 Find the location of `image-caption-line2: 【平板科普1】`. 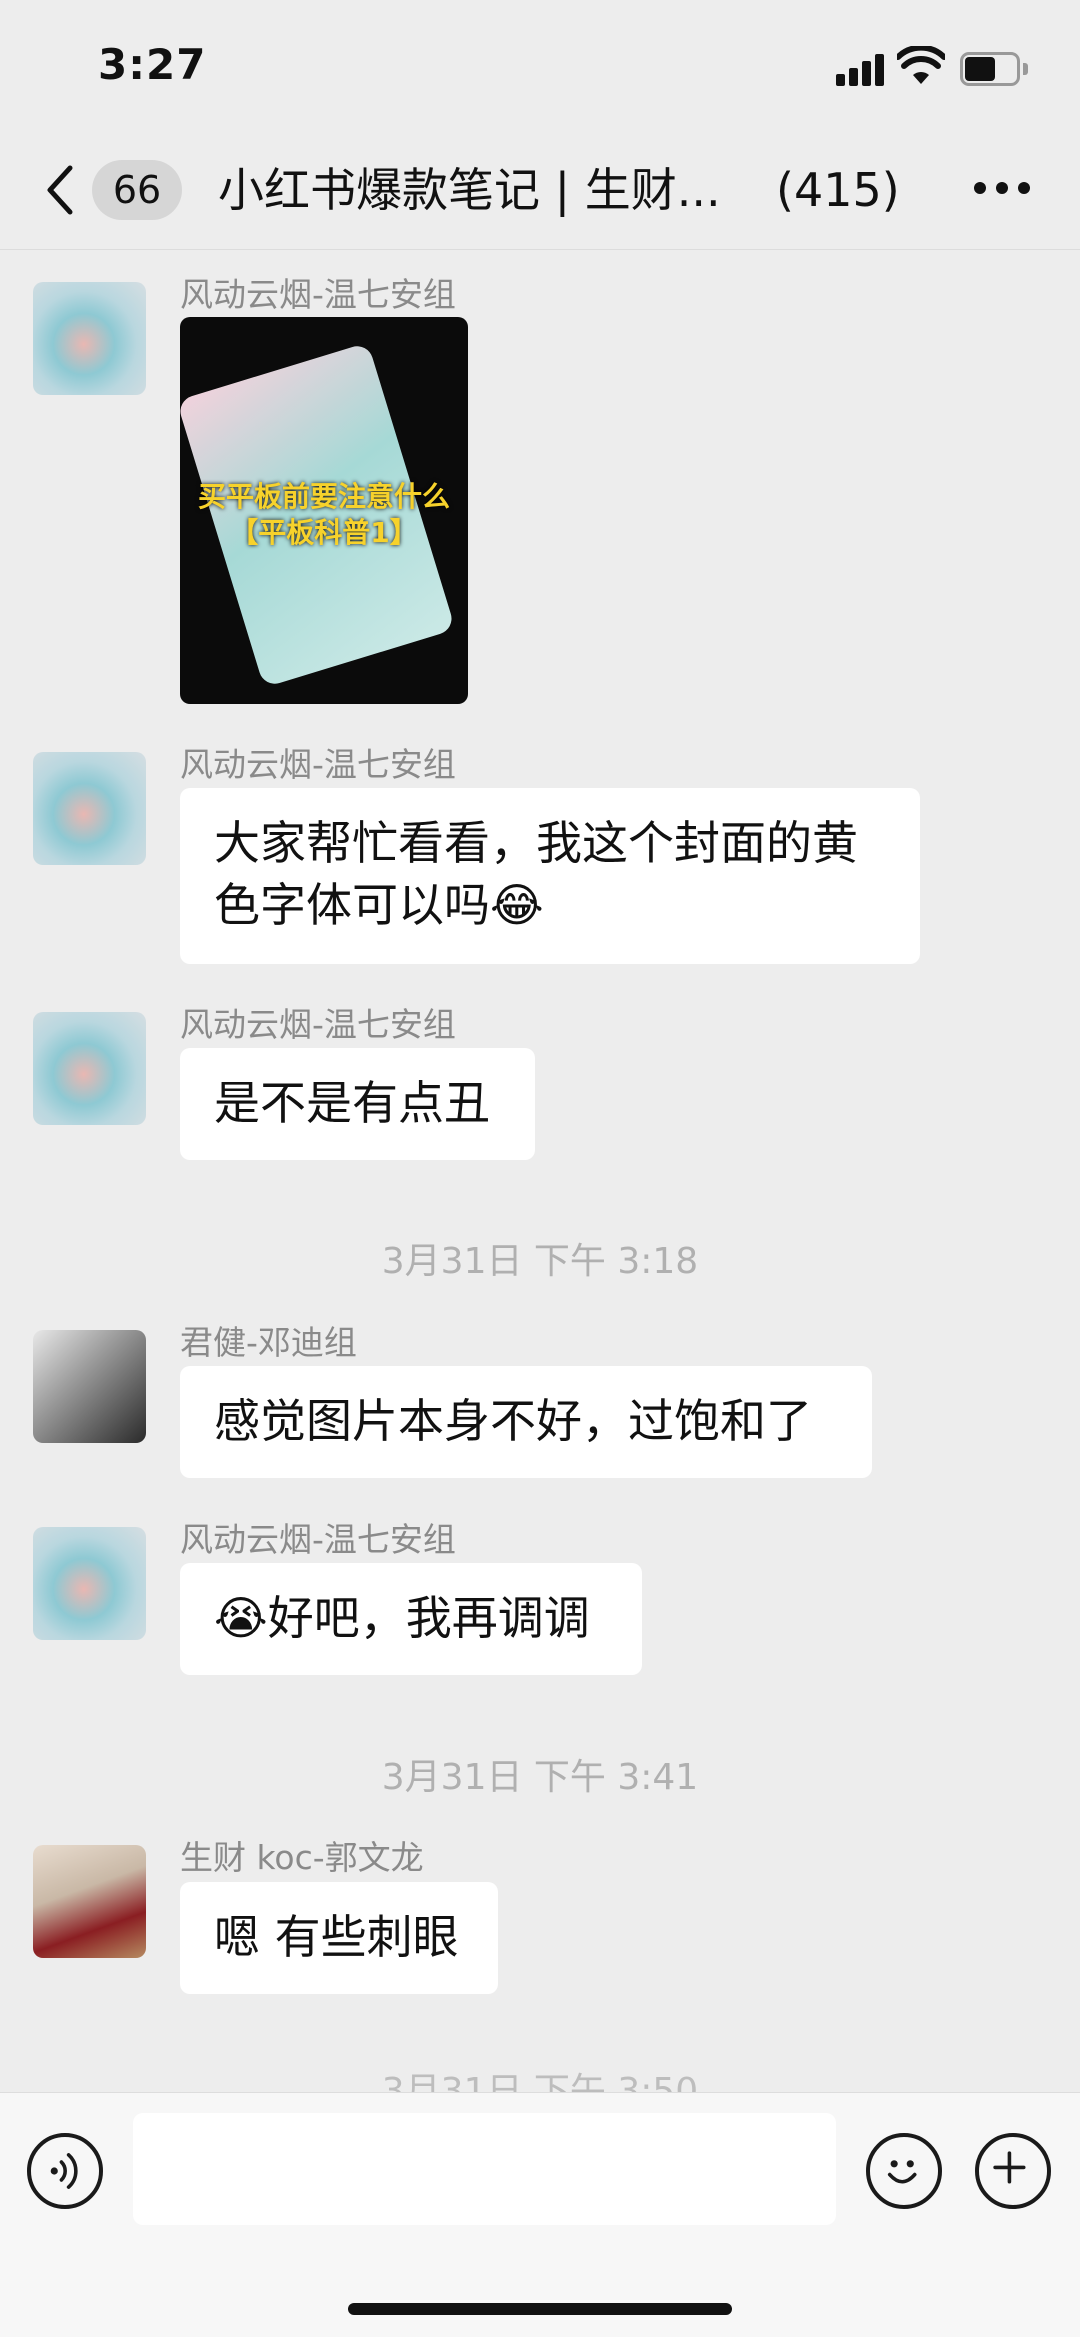

image-caption-line2: 【平板科普1】 is located at coordinates (324, 532).